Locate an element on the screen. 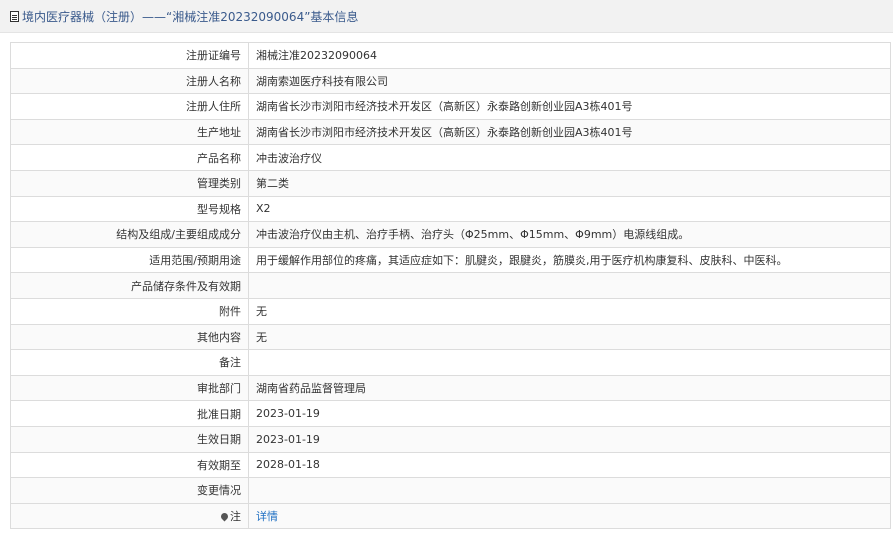 The image size is (893, 542). row-label: 结构及组成/主要组成成分 is located at coordinates (129, 234).